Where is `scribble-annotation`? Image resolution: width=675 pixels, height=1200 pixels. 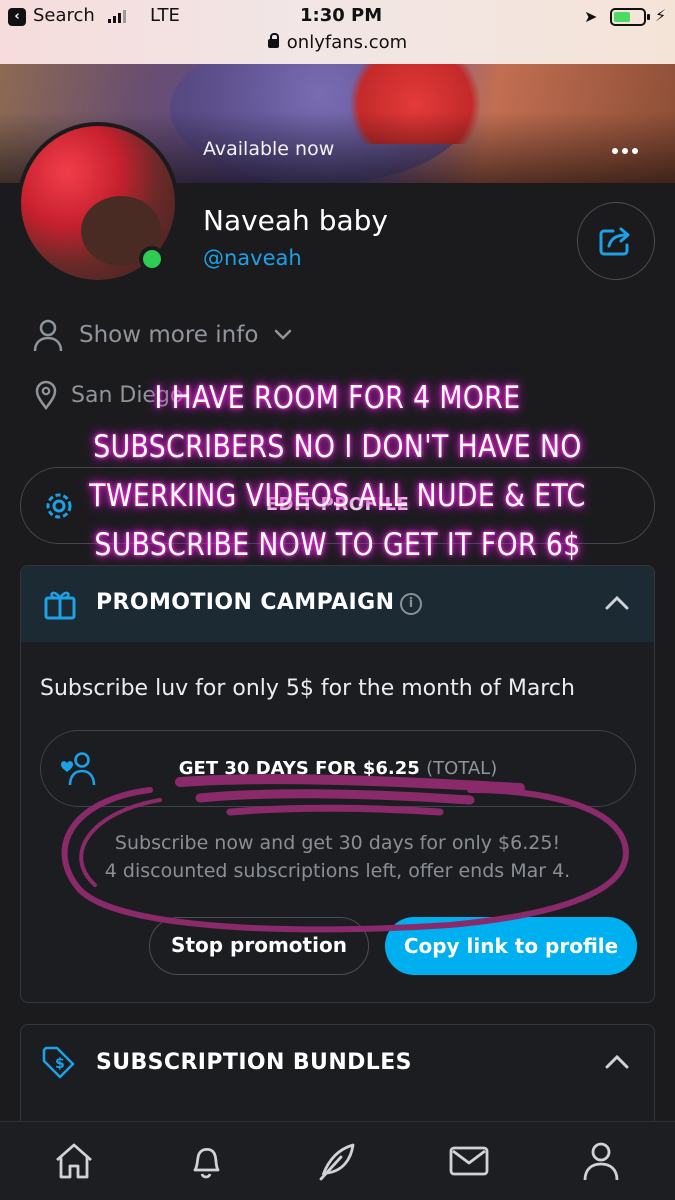 scribble-annotation is located at coordinates (345, 853).